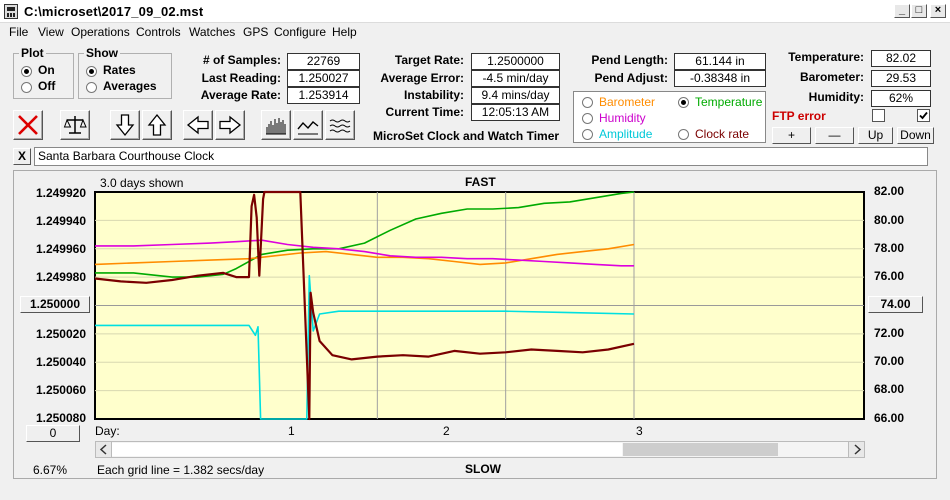 This screenshot has height=500, width=950. I want to click on scroll-left-arrow, so click(104, 449).